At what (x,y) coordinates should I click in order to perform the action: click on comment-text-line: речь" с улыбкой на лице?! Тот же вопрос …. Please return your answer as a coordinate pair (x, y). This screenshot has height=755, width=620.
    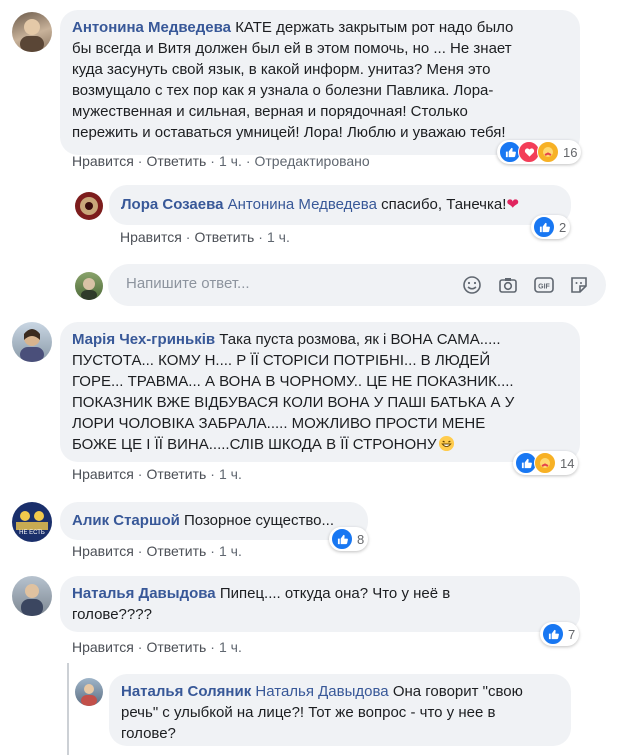
    Looking at the image, I should click on (308, 712).